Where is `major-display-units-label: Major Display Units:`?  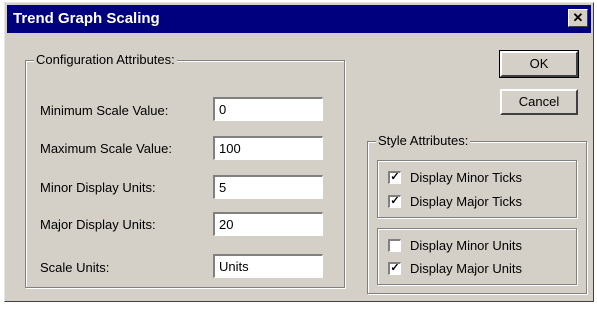 major-display-units-label: Major Display Units: is located at coordinates (98, 224).